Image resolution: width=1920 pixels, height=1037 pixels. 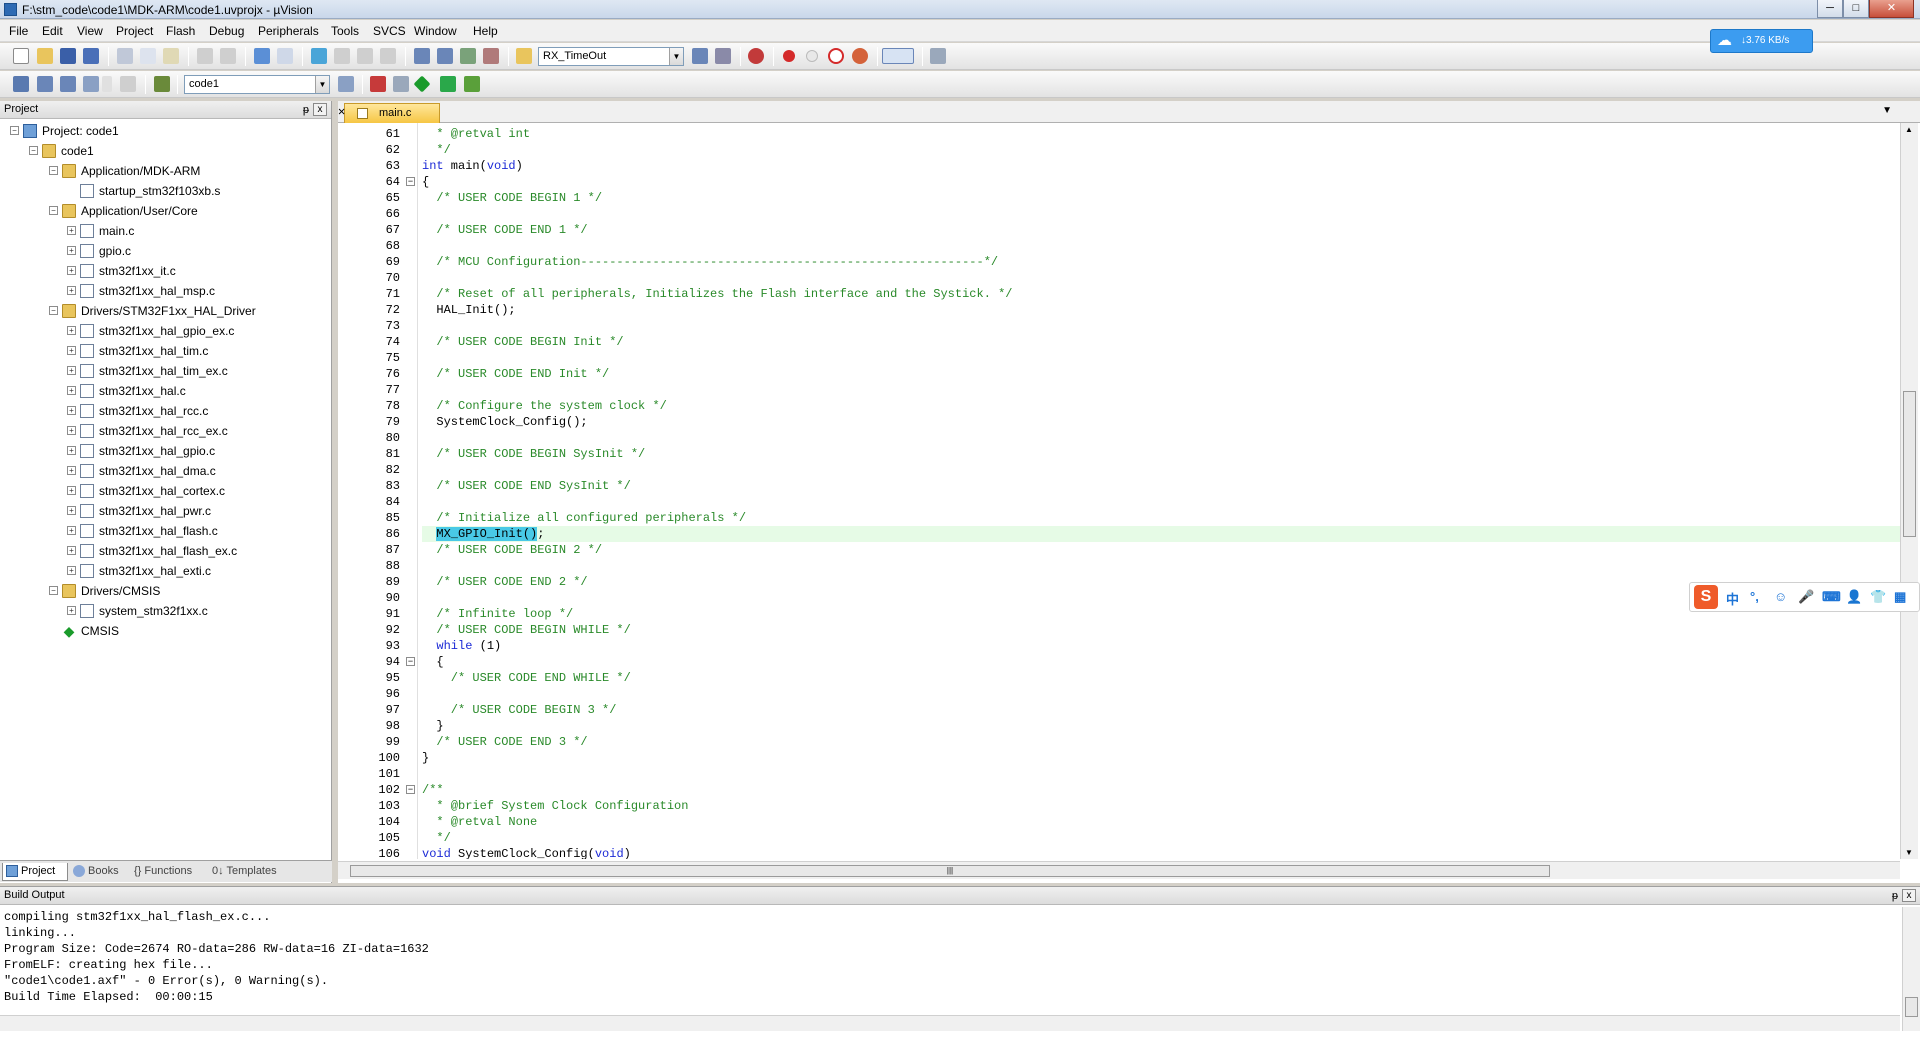 I want to click on code-line: * @retval None, so click(x=1161, y=822).